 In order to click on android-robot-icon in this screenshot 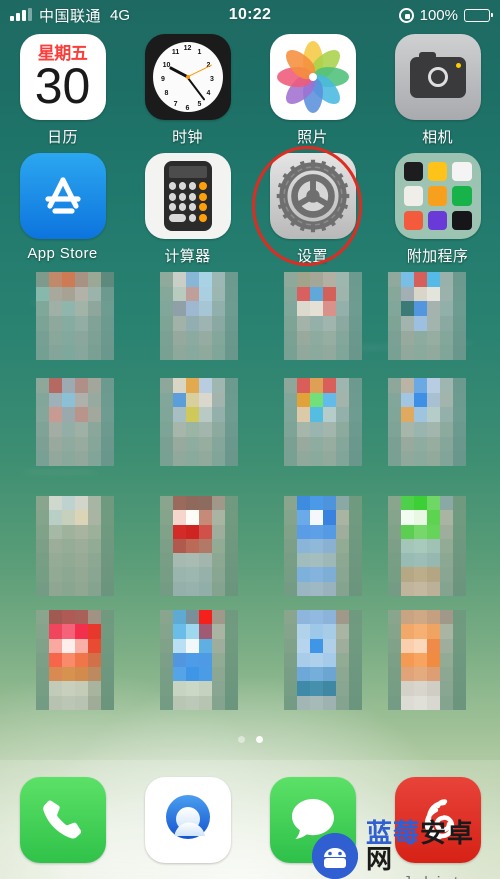, I will do `click(335, 855)`.